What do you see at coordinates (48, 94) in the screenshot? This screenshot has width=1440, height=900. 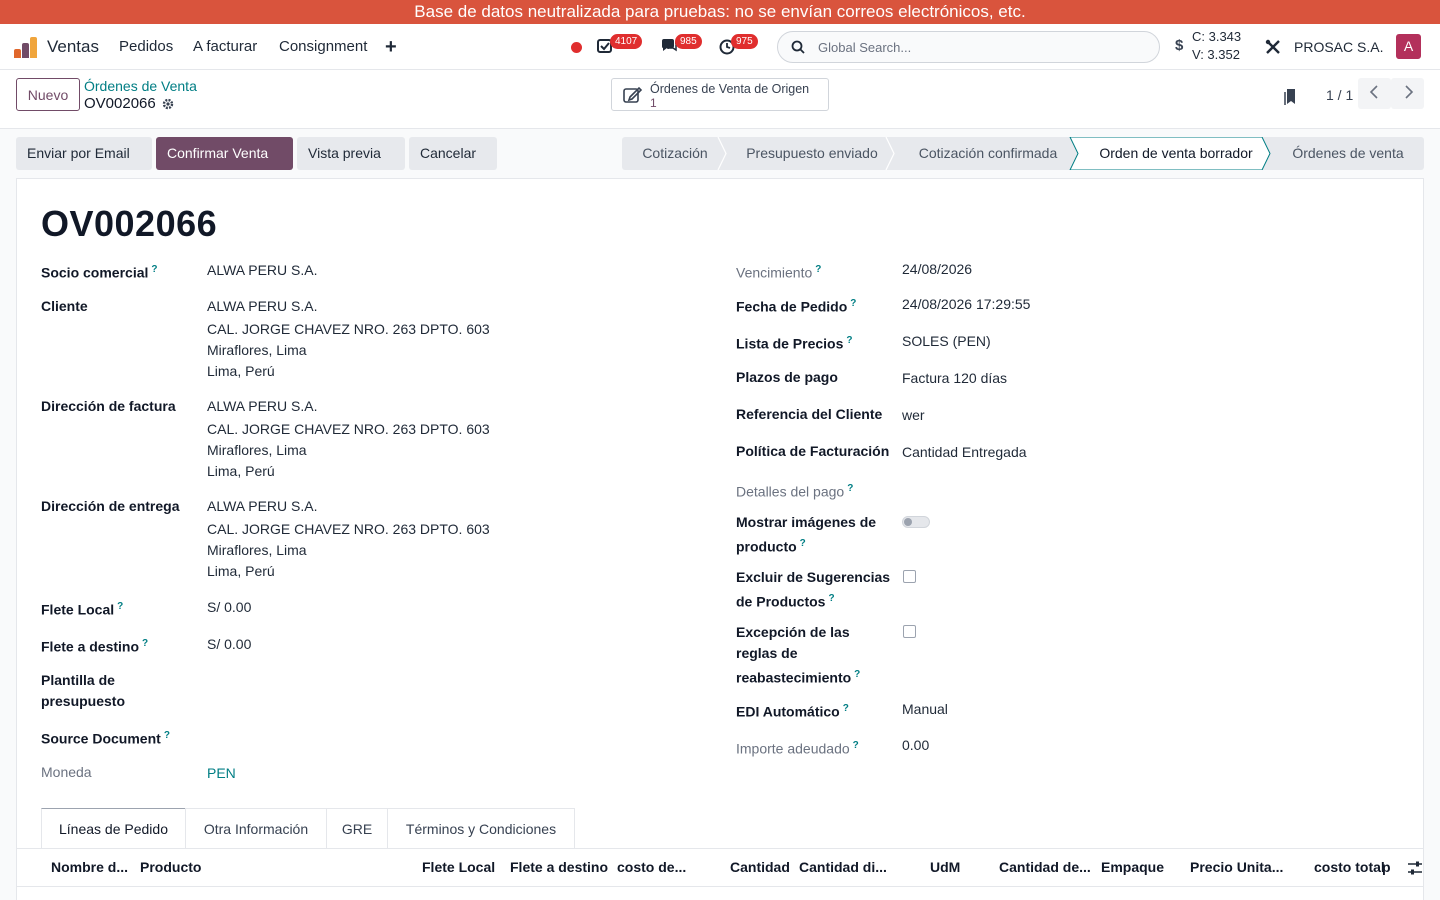 I see `new-record-button: Nuevo` at bounding box center [48, 94].